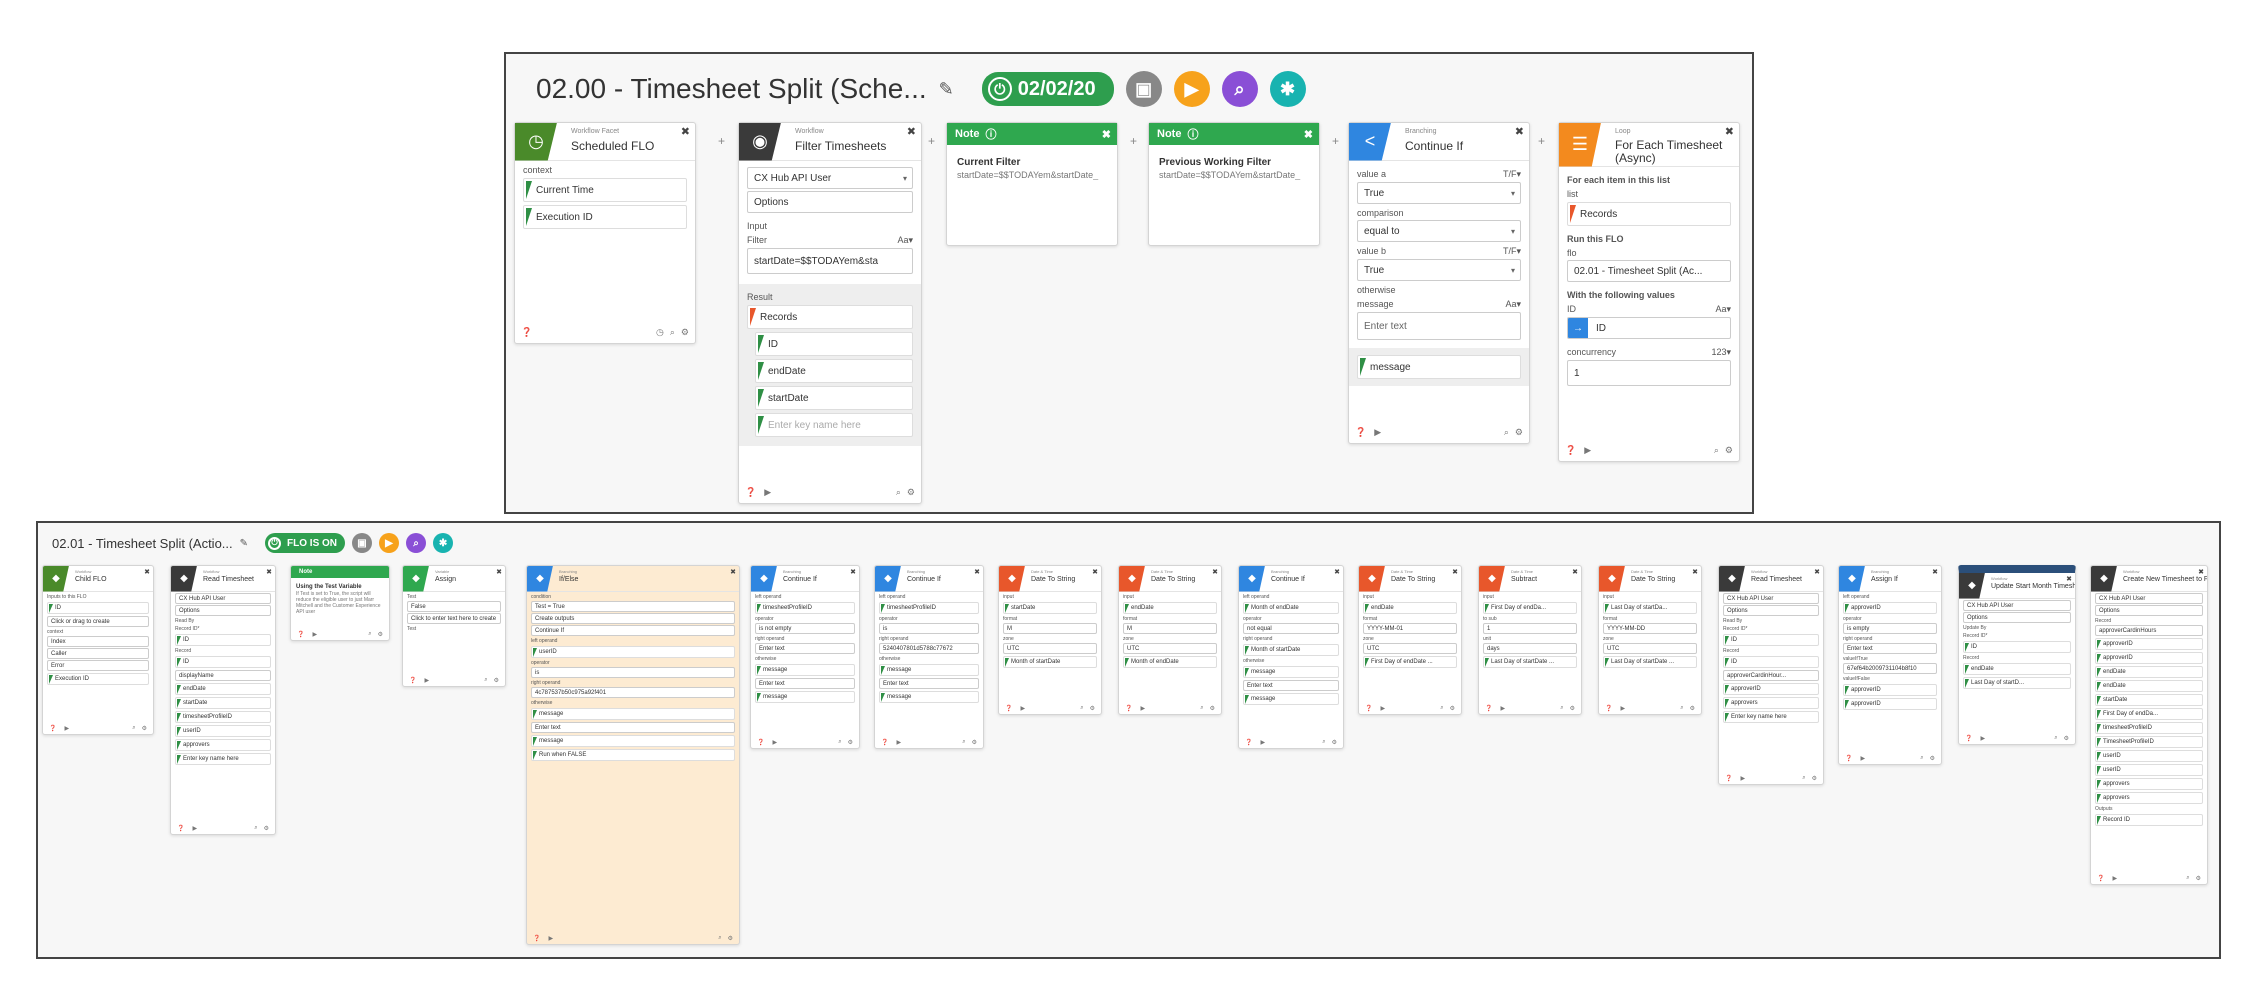 This screenshot has height=999, width=2253. I want to click on field-value: Options, so click(2017, 617).